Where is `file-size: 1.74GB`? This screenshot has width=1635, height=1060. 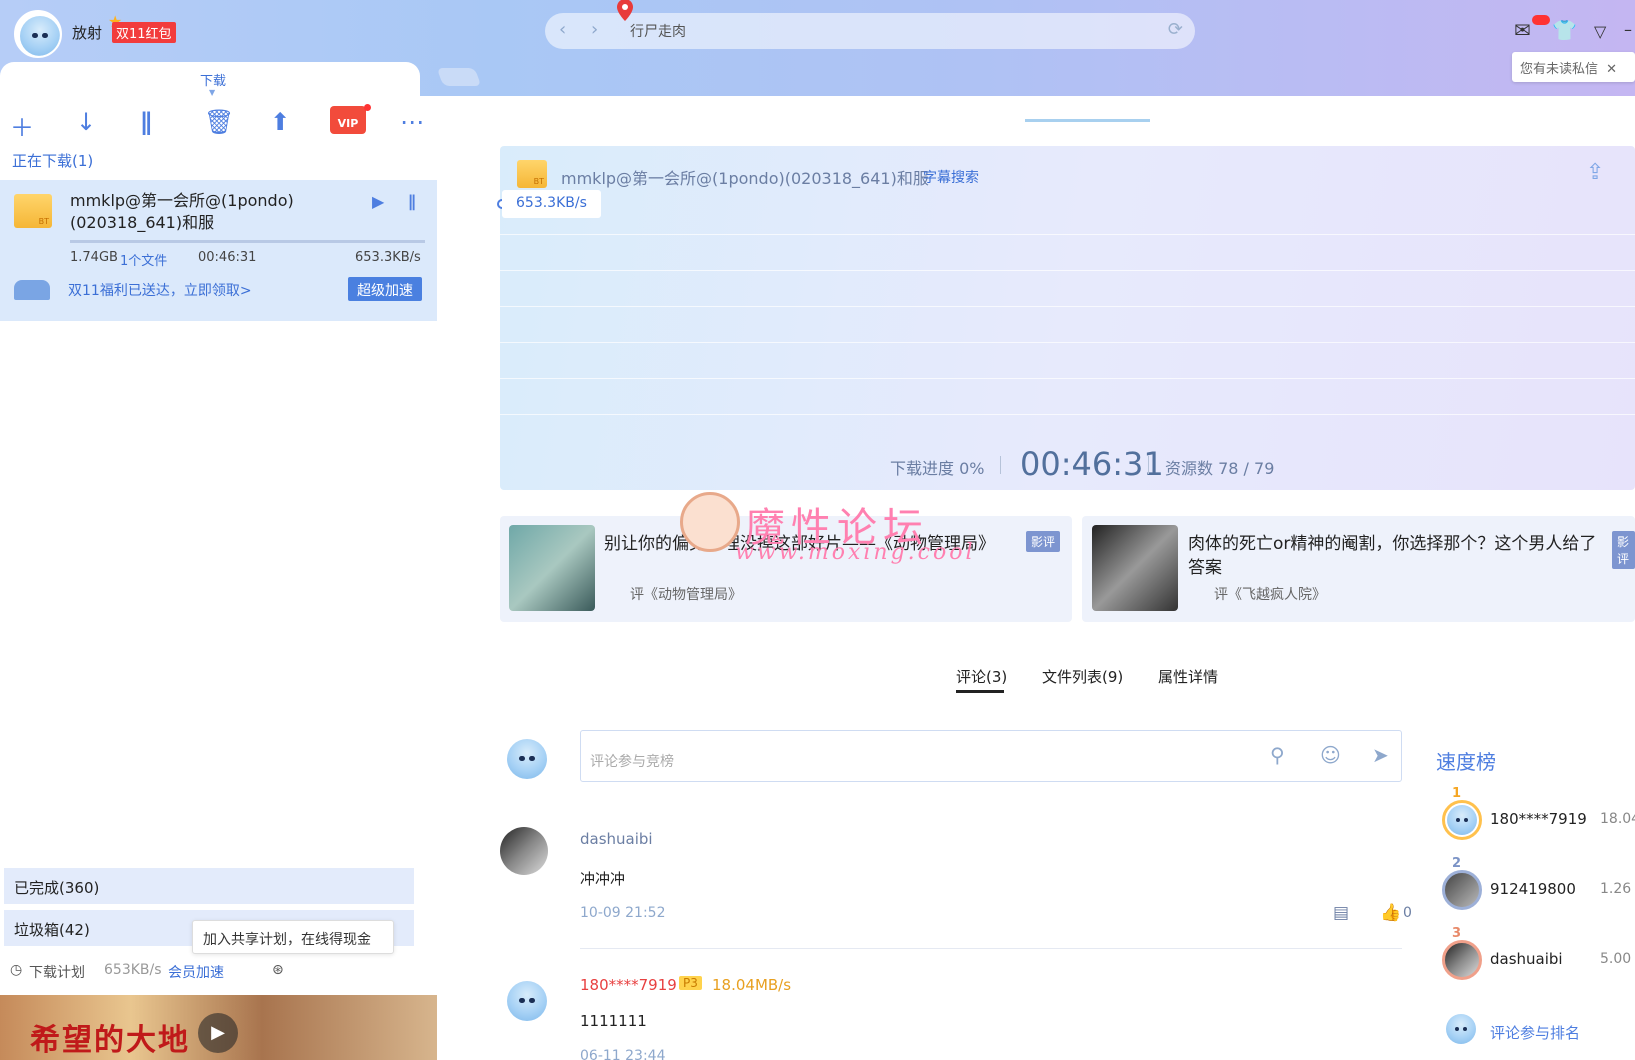 file-size: 1.74GB is located at coordinates (94, 257).